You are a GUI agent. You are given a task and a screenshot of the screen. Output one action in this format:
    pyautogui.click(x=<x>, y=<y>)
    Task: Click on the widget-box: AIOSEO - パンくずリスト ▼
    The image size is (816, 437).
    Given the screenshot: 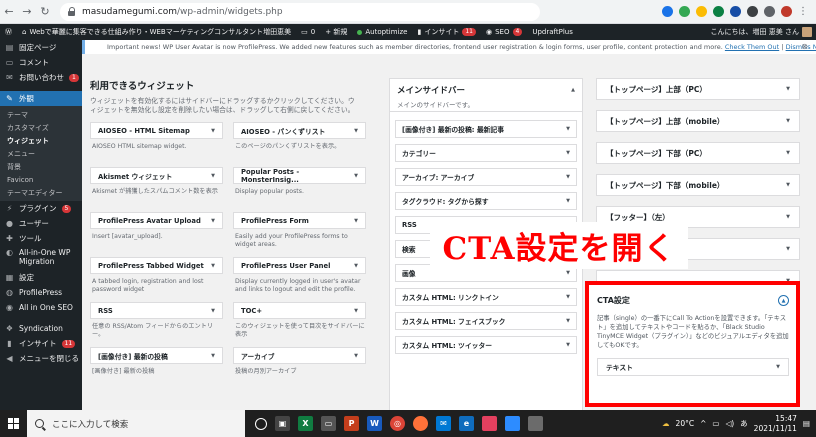 What is the action you would take?
    pyautogui.click(x=299, y=130)
    